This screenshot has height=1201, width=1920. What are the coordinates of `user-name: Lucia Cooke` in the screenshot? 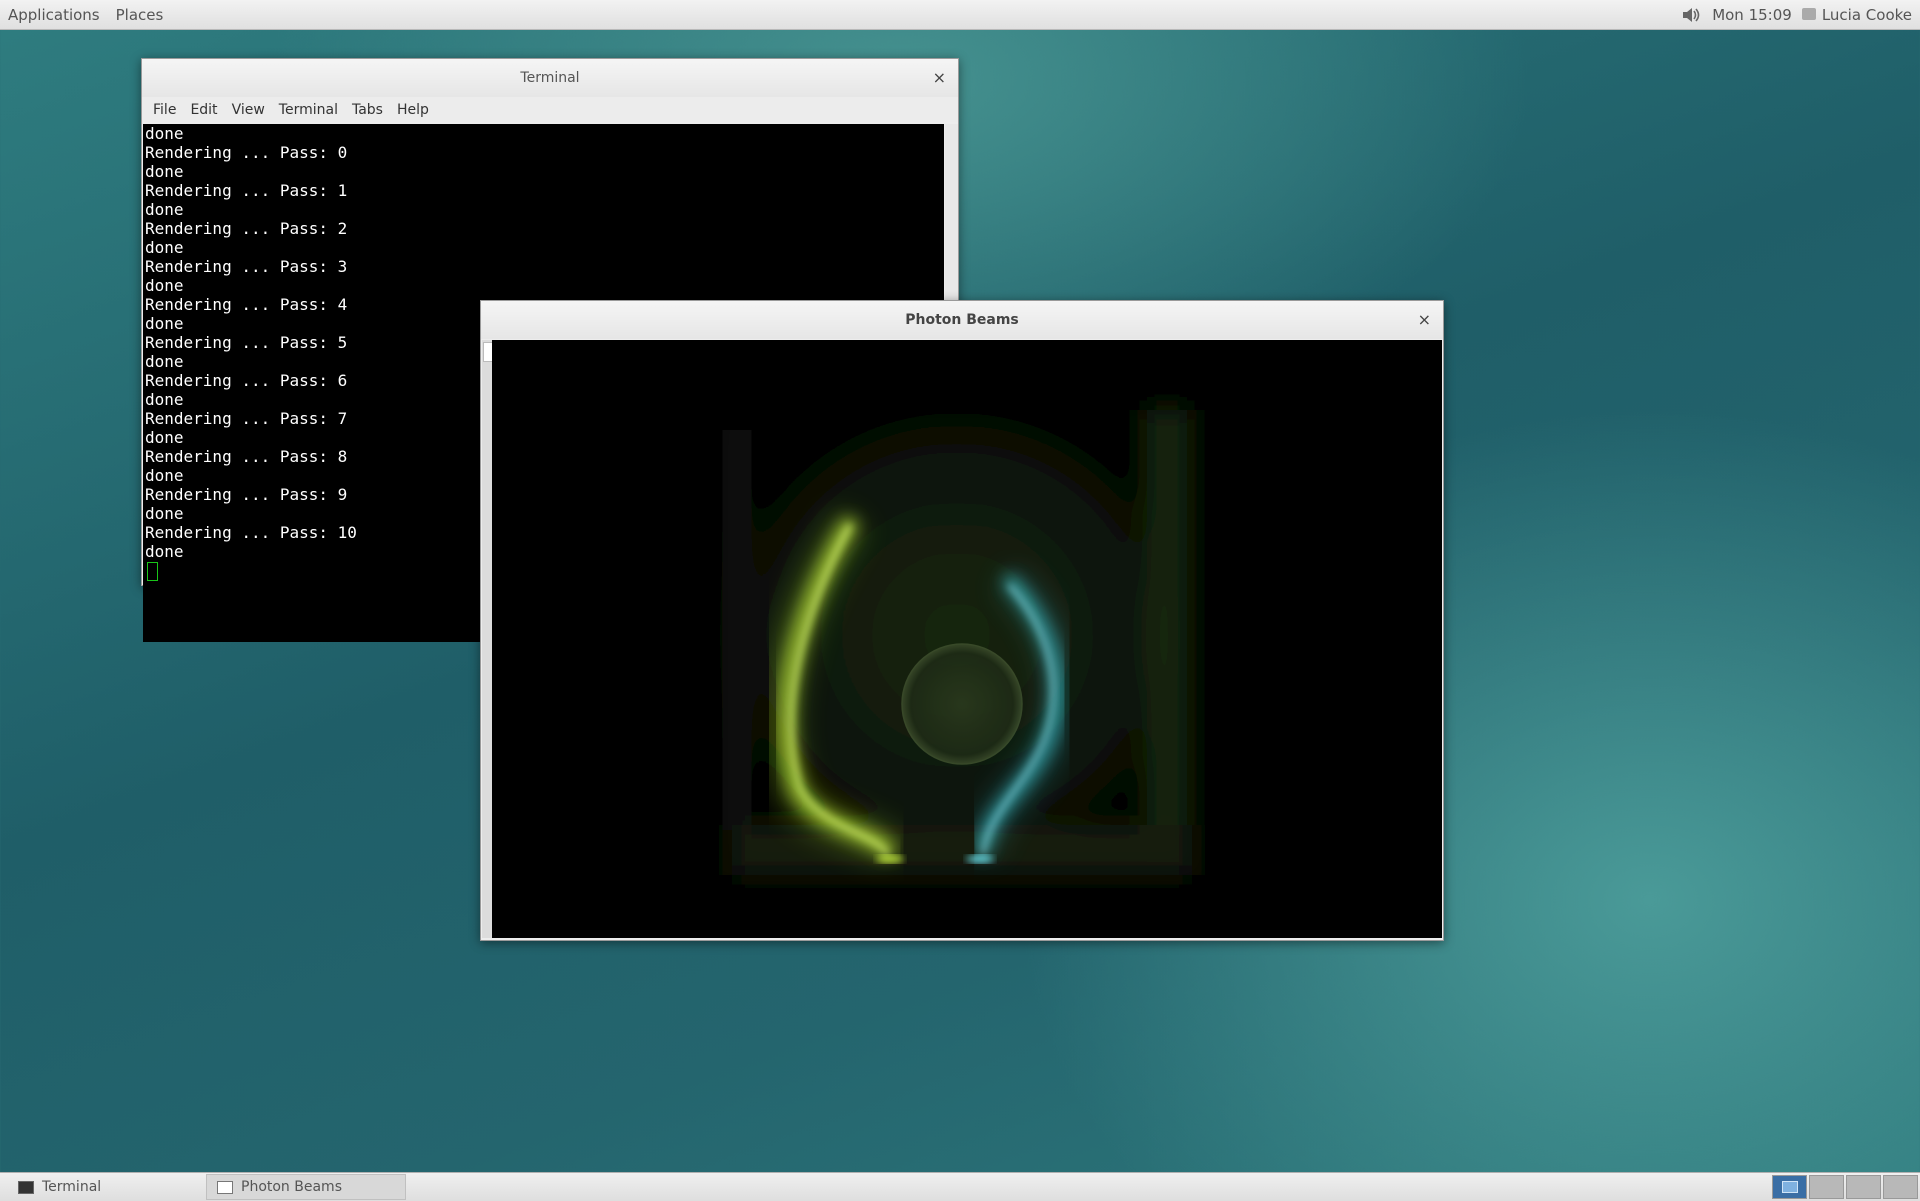 It's located at (1866, 14).